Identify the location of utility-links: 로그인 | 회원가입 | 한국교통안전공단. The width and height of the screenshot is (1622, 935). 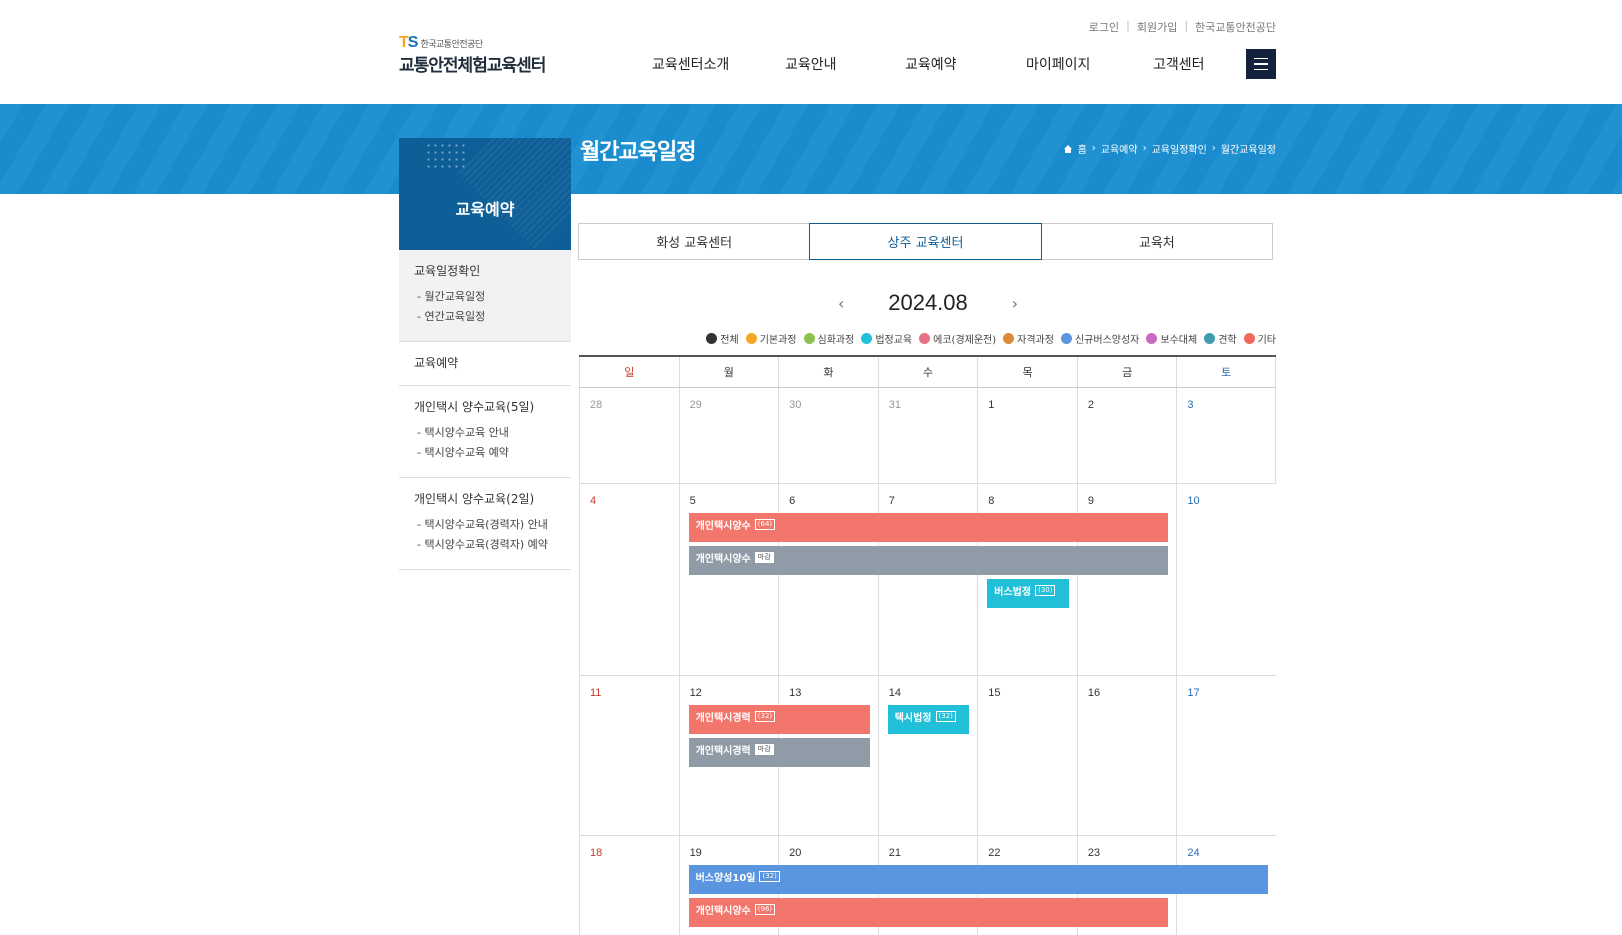
(1182, 27).